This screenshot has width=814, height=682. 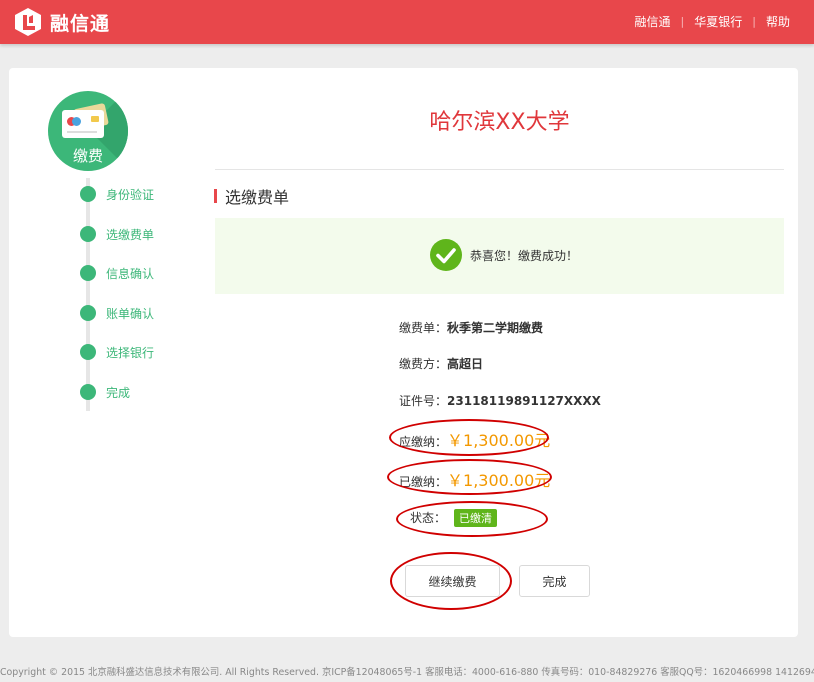 I want to click on step-identity-verification: 身份验证, so click(x=117, y=194).